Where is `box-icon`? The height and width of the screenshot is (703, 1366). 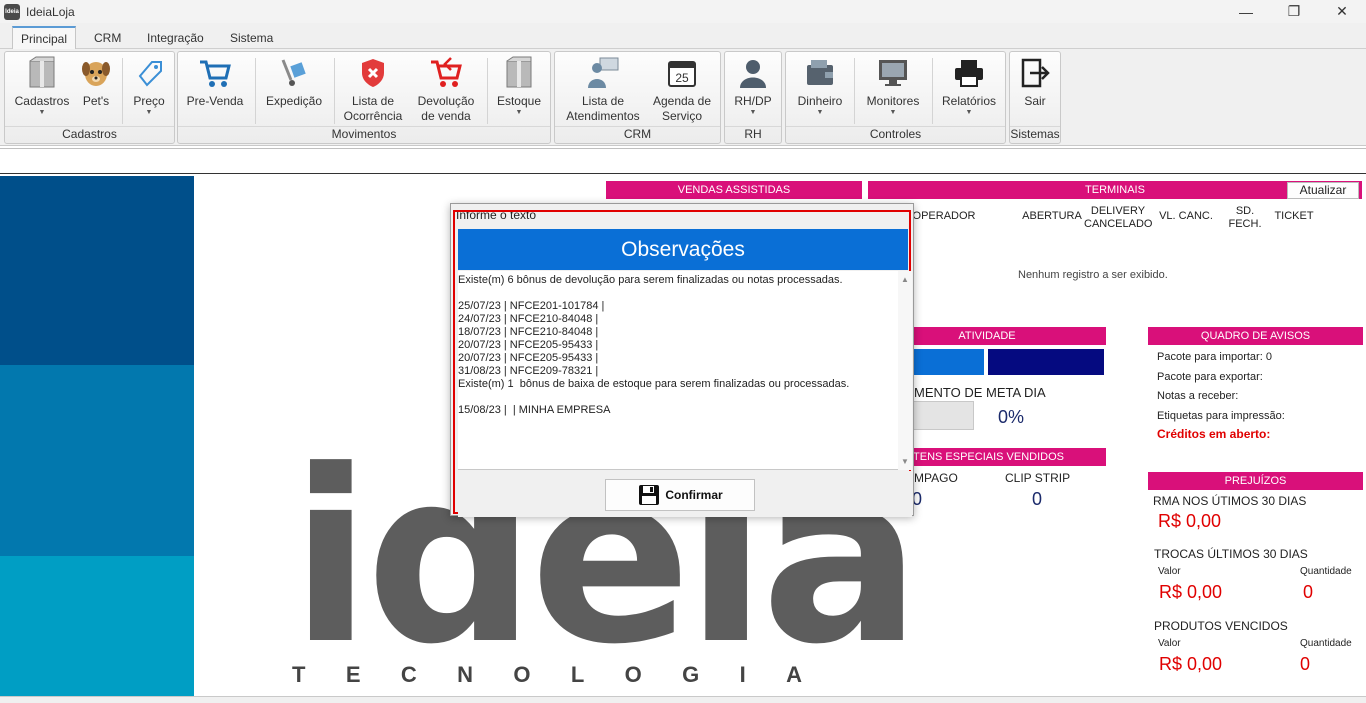 box-icon is located at coordinates (42, 72).